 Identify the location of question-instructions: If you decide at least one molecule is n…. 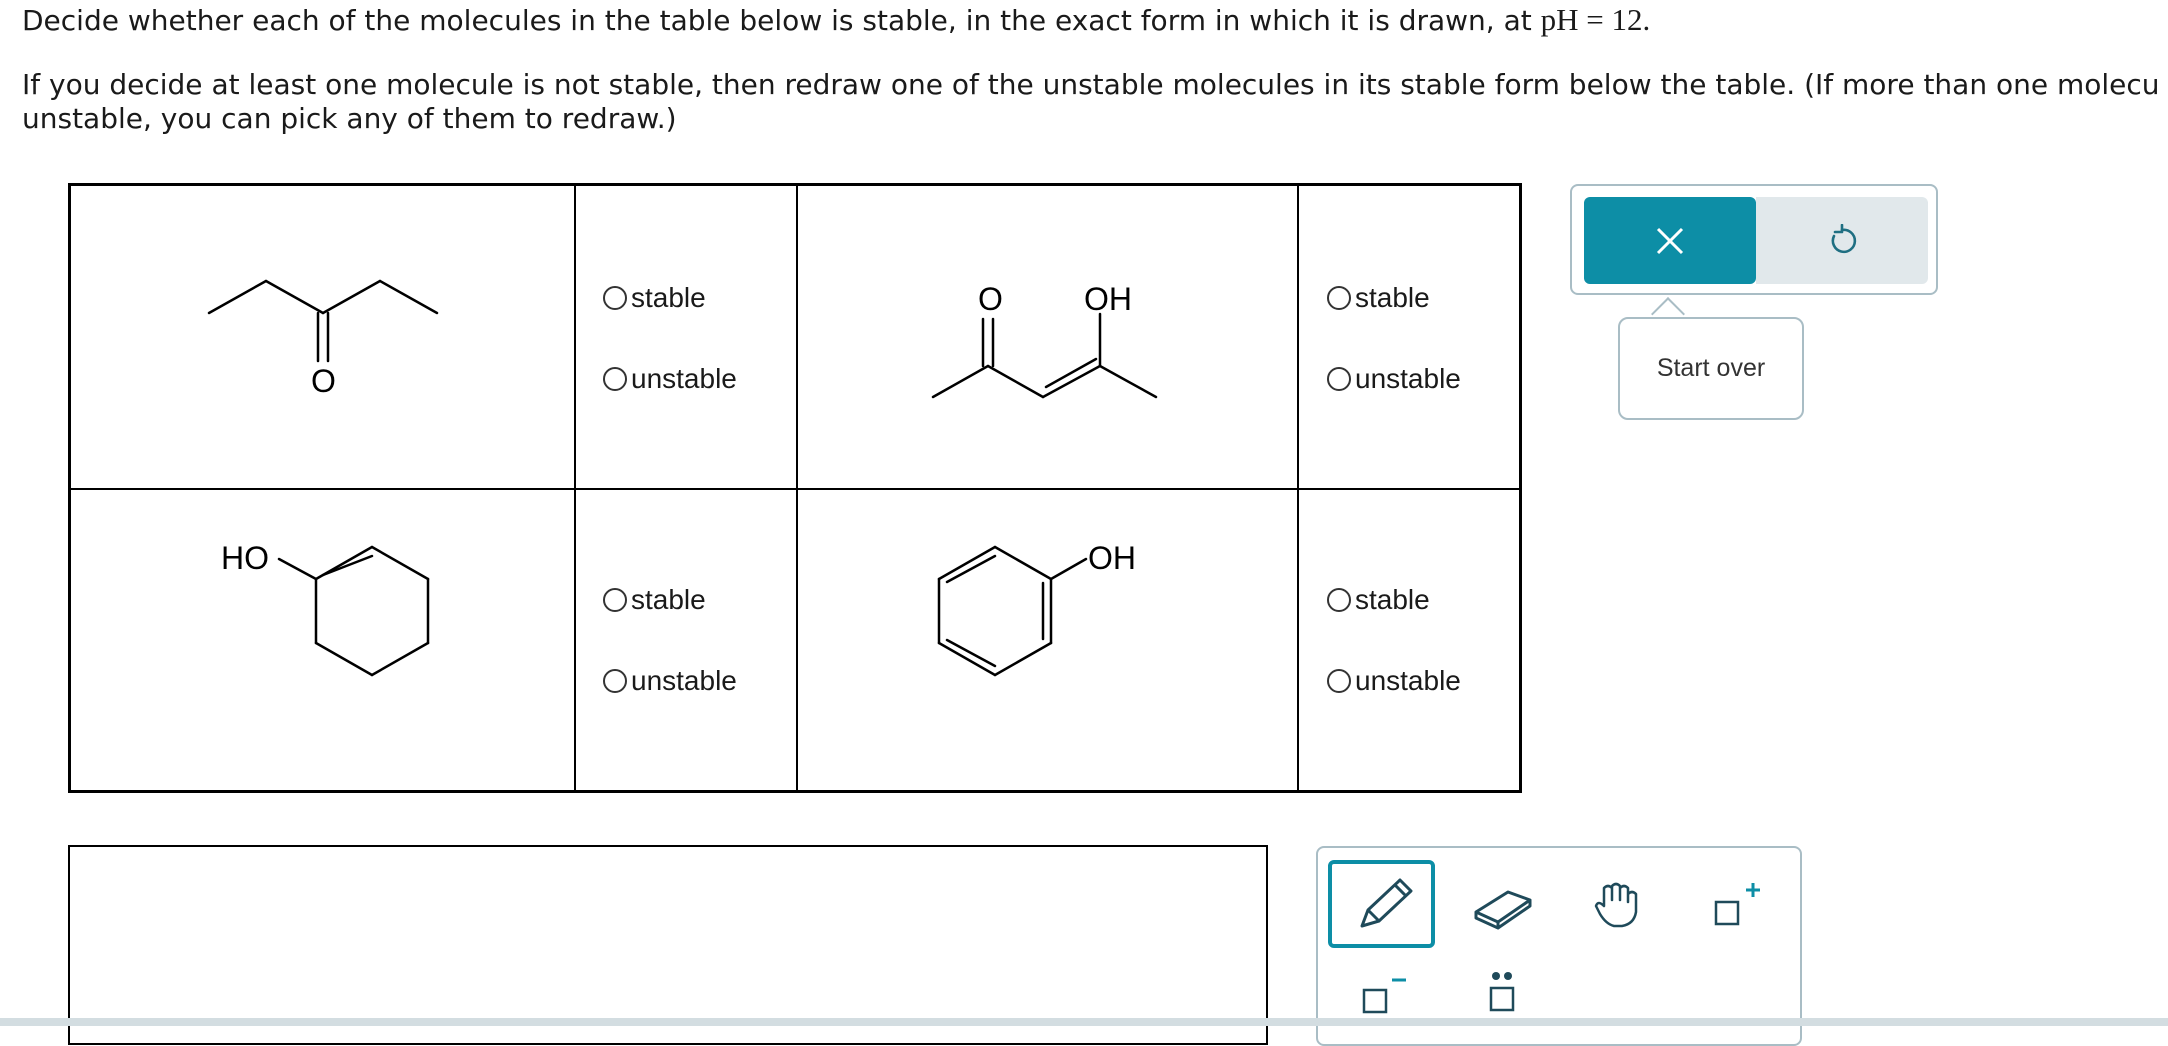
(1095, 102).